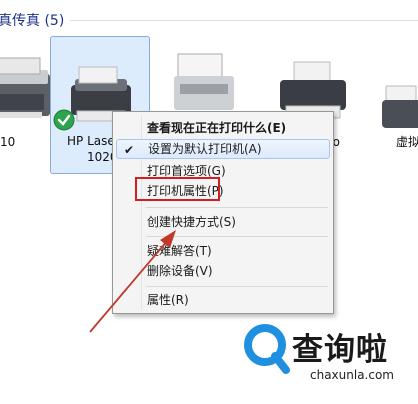  I want to click on default-printer-check-icon, so click(64, 120).